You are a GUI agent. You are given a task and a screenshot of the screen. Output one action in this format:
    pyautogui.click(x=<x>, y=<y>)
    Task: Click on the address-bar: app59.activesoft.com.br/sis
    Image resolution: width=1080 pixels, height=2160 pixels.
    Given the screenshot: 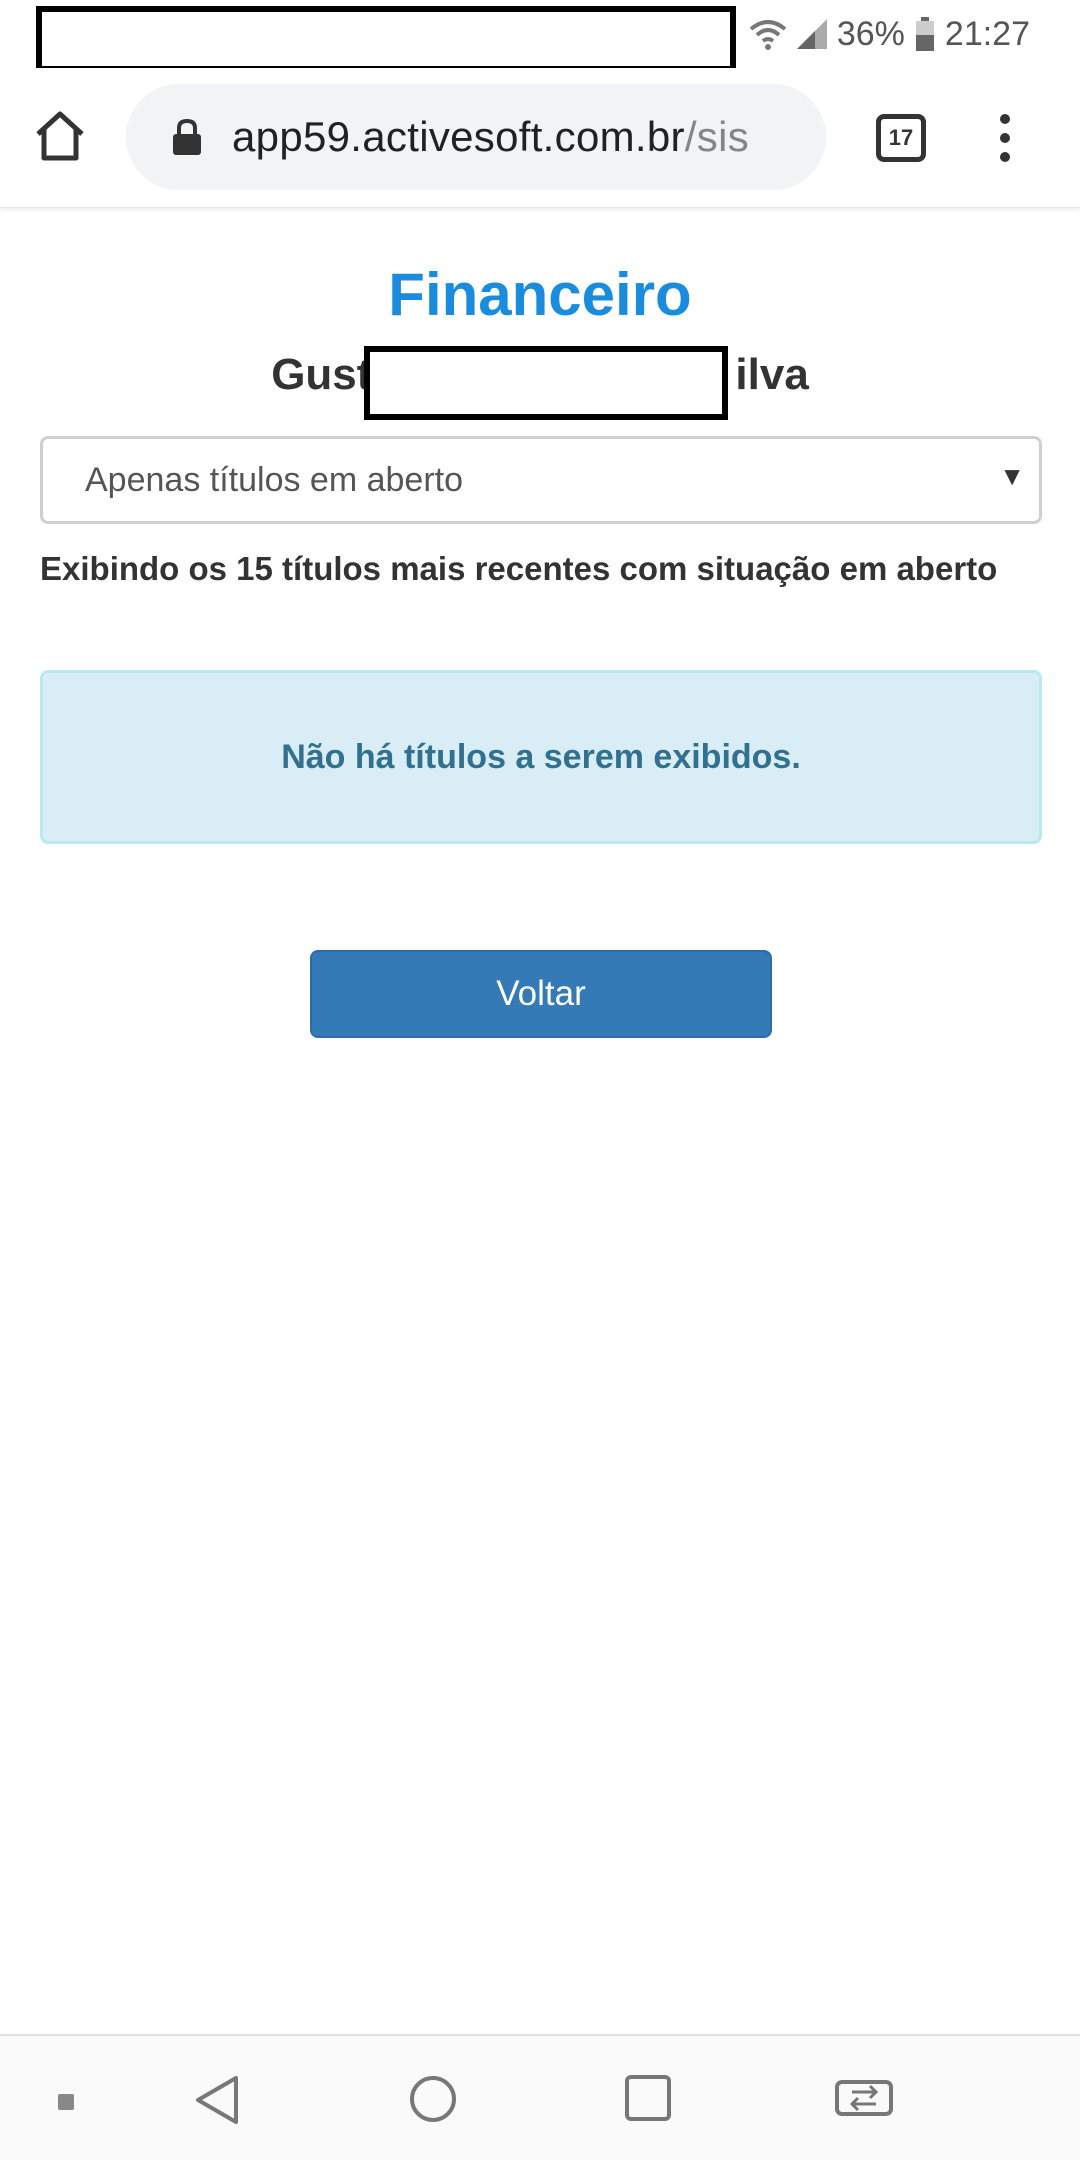 What is the action you would take?
    pyautogui.click(x=476, y=137)
    